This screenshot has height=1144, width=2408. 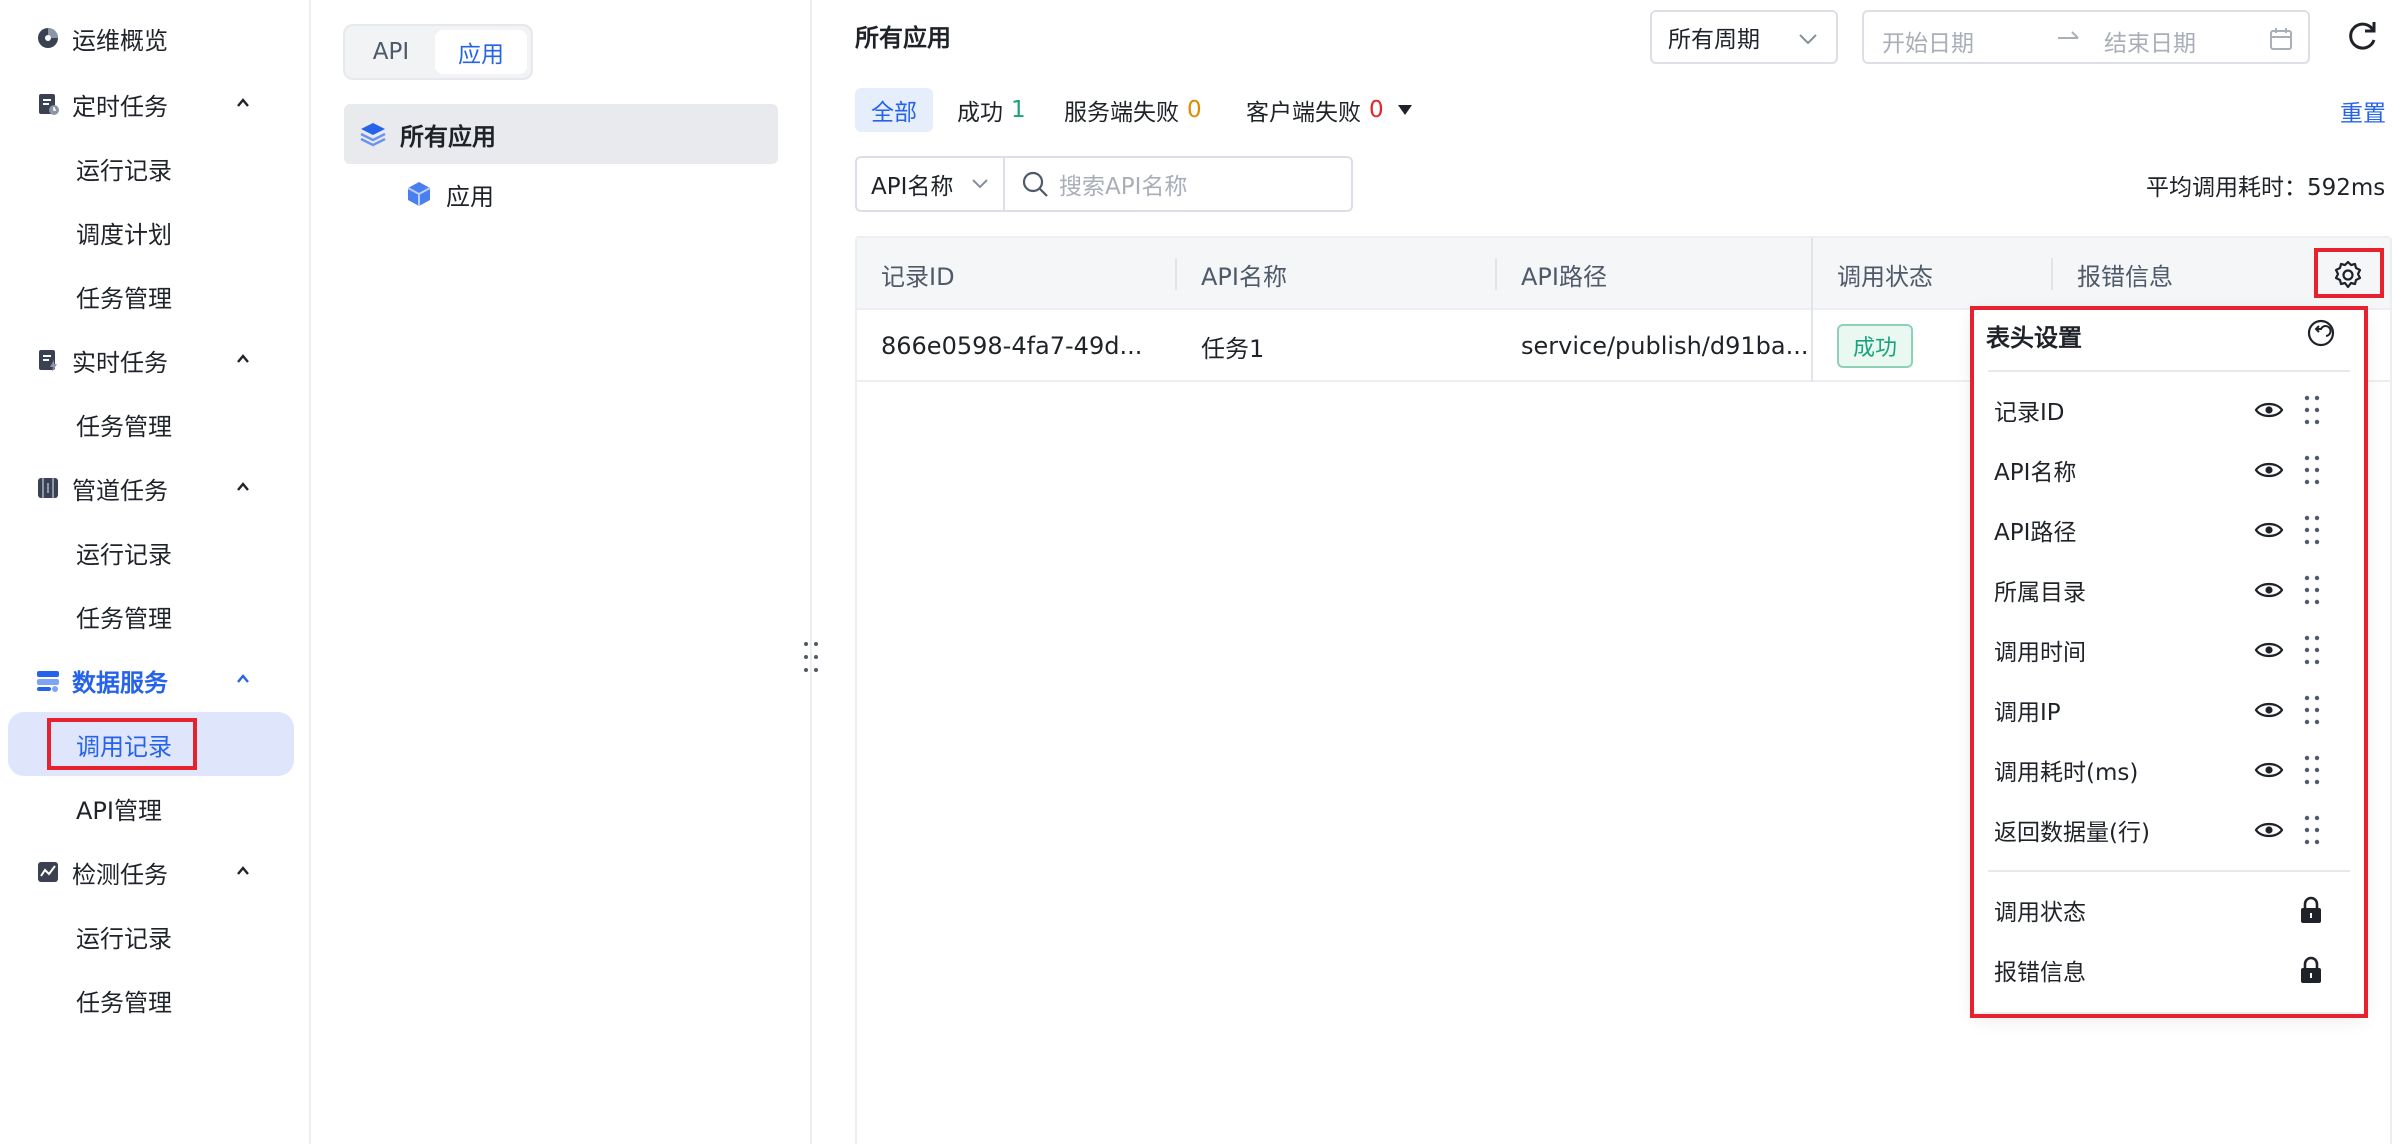 I want to click on nav-group-scheduled-label: 定时任务, so click(x=120, y=106).